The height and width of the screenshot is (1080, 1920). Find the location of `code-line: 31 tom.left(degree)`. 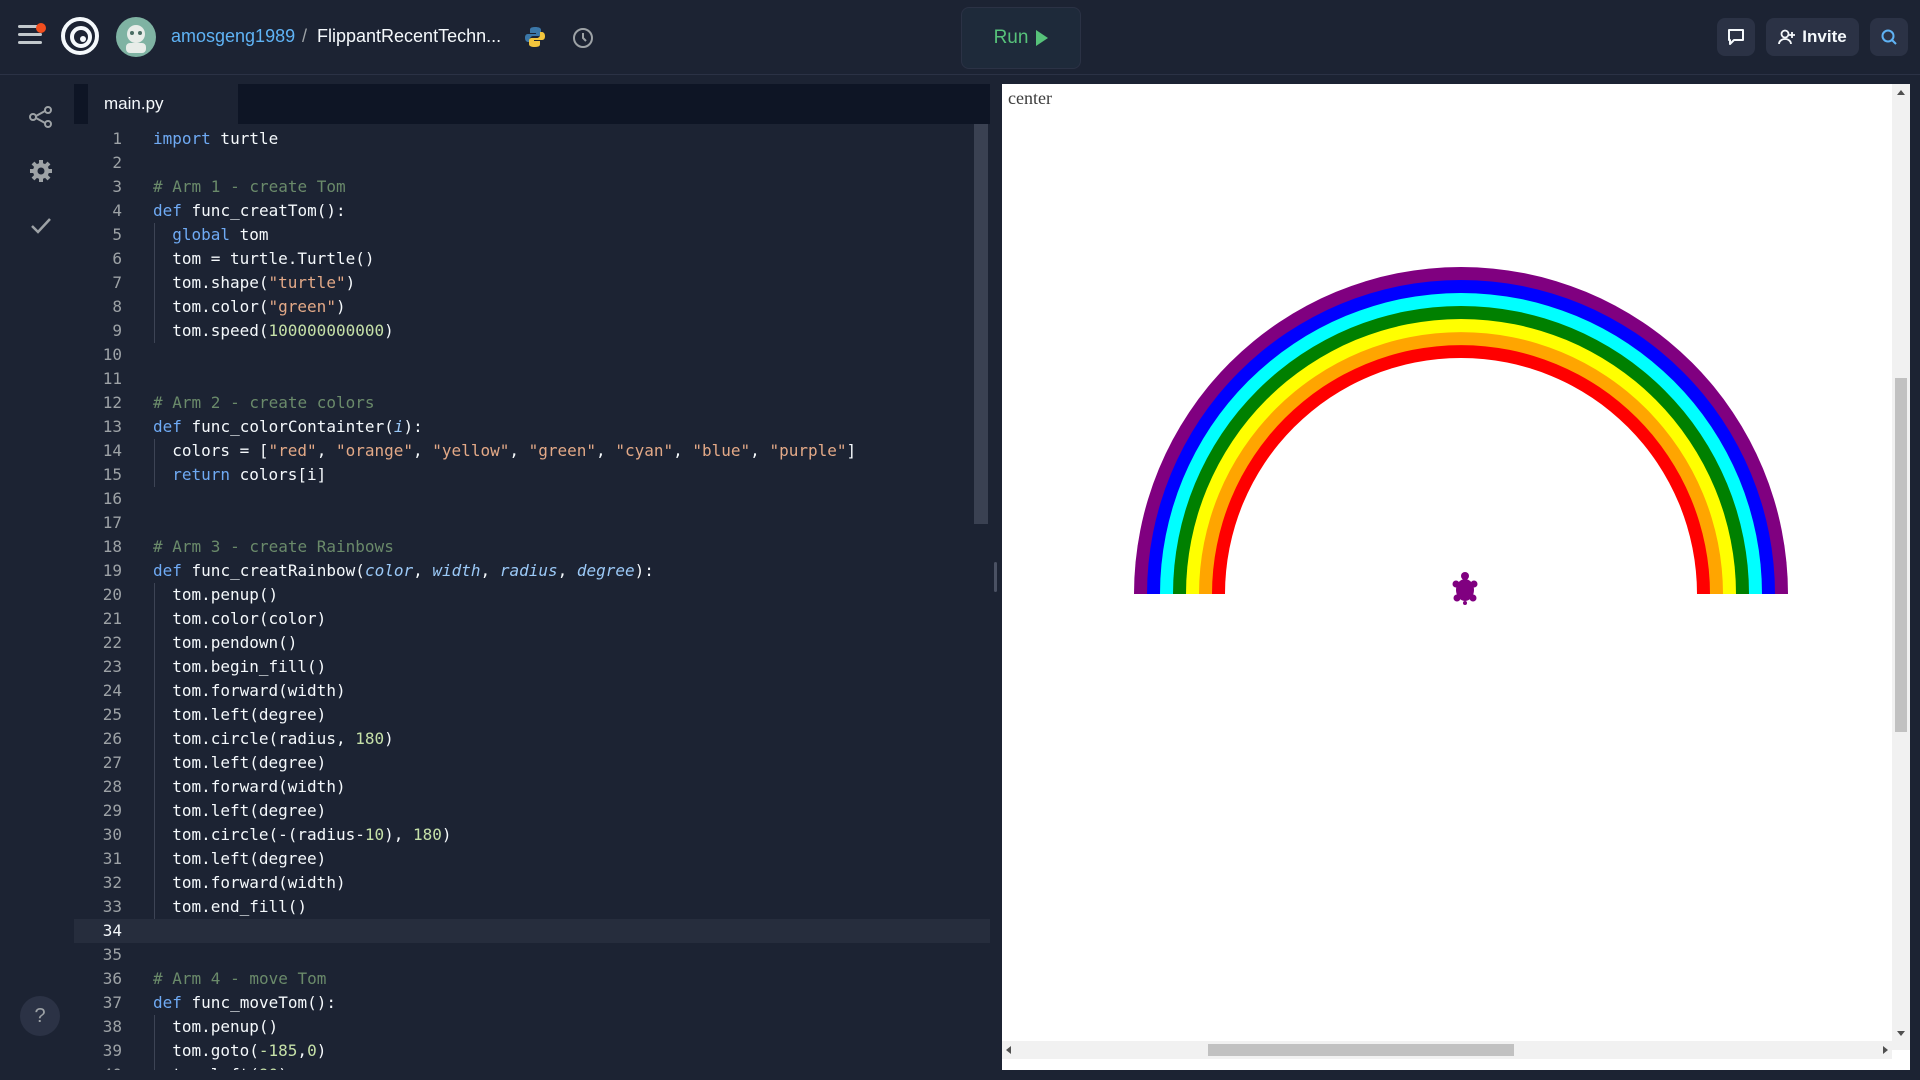

code-line: 31 tom.left(degree) is located at coordinates (532, 859).